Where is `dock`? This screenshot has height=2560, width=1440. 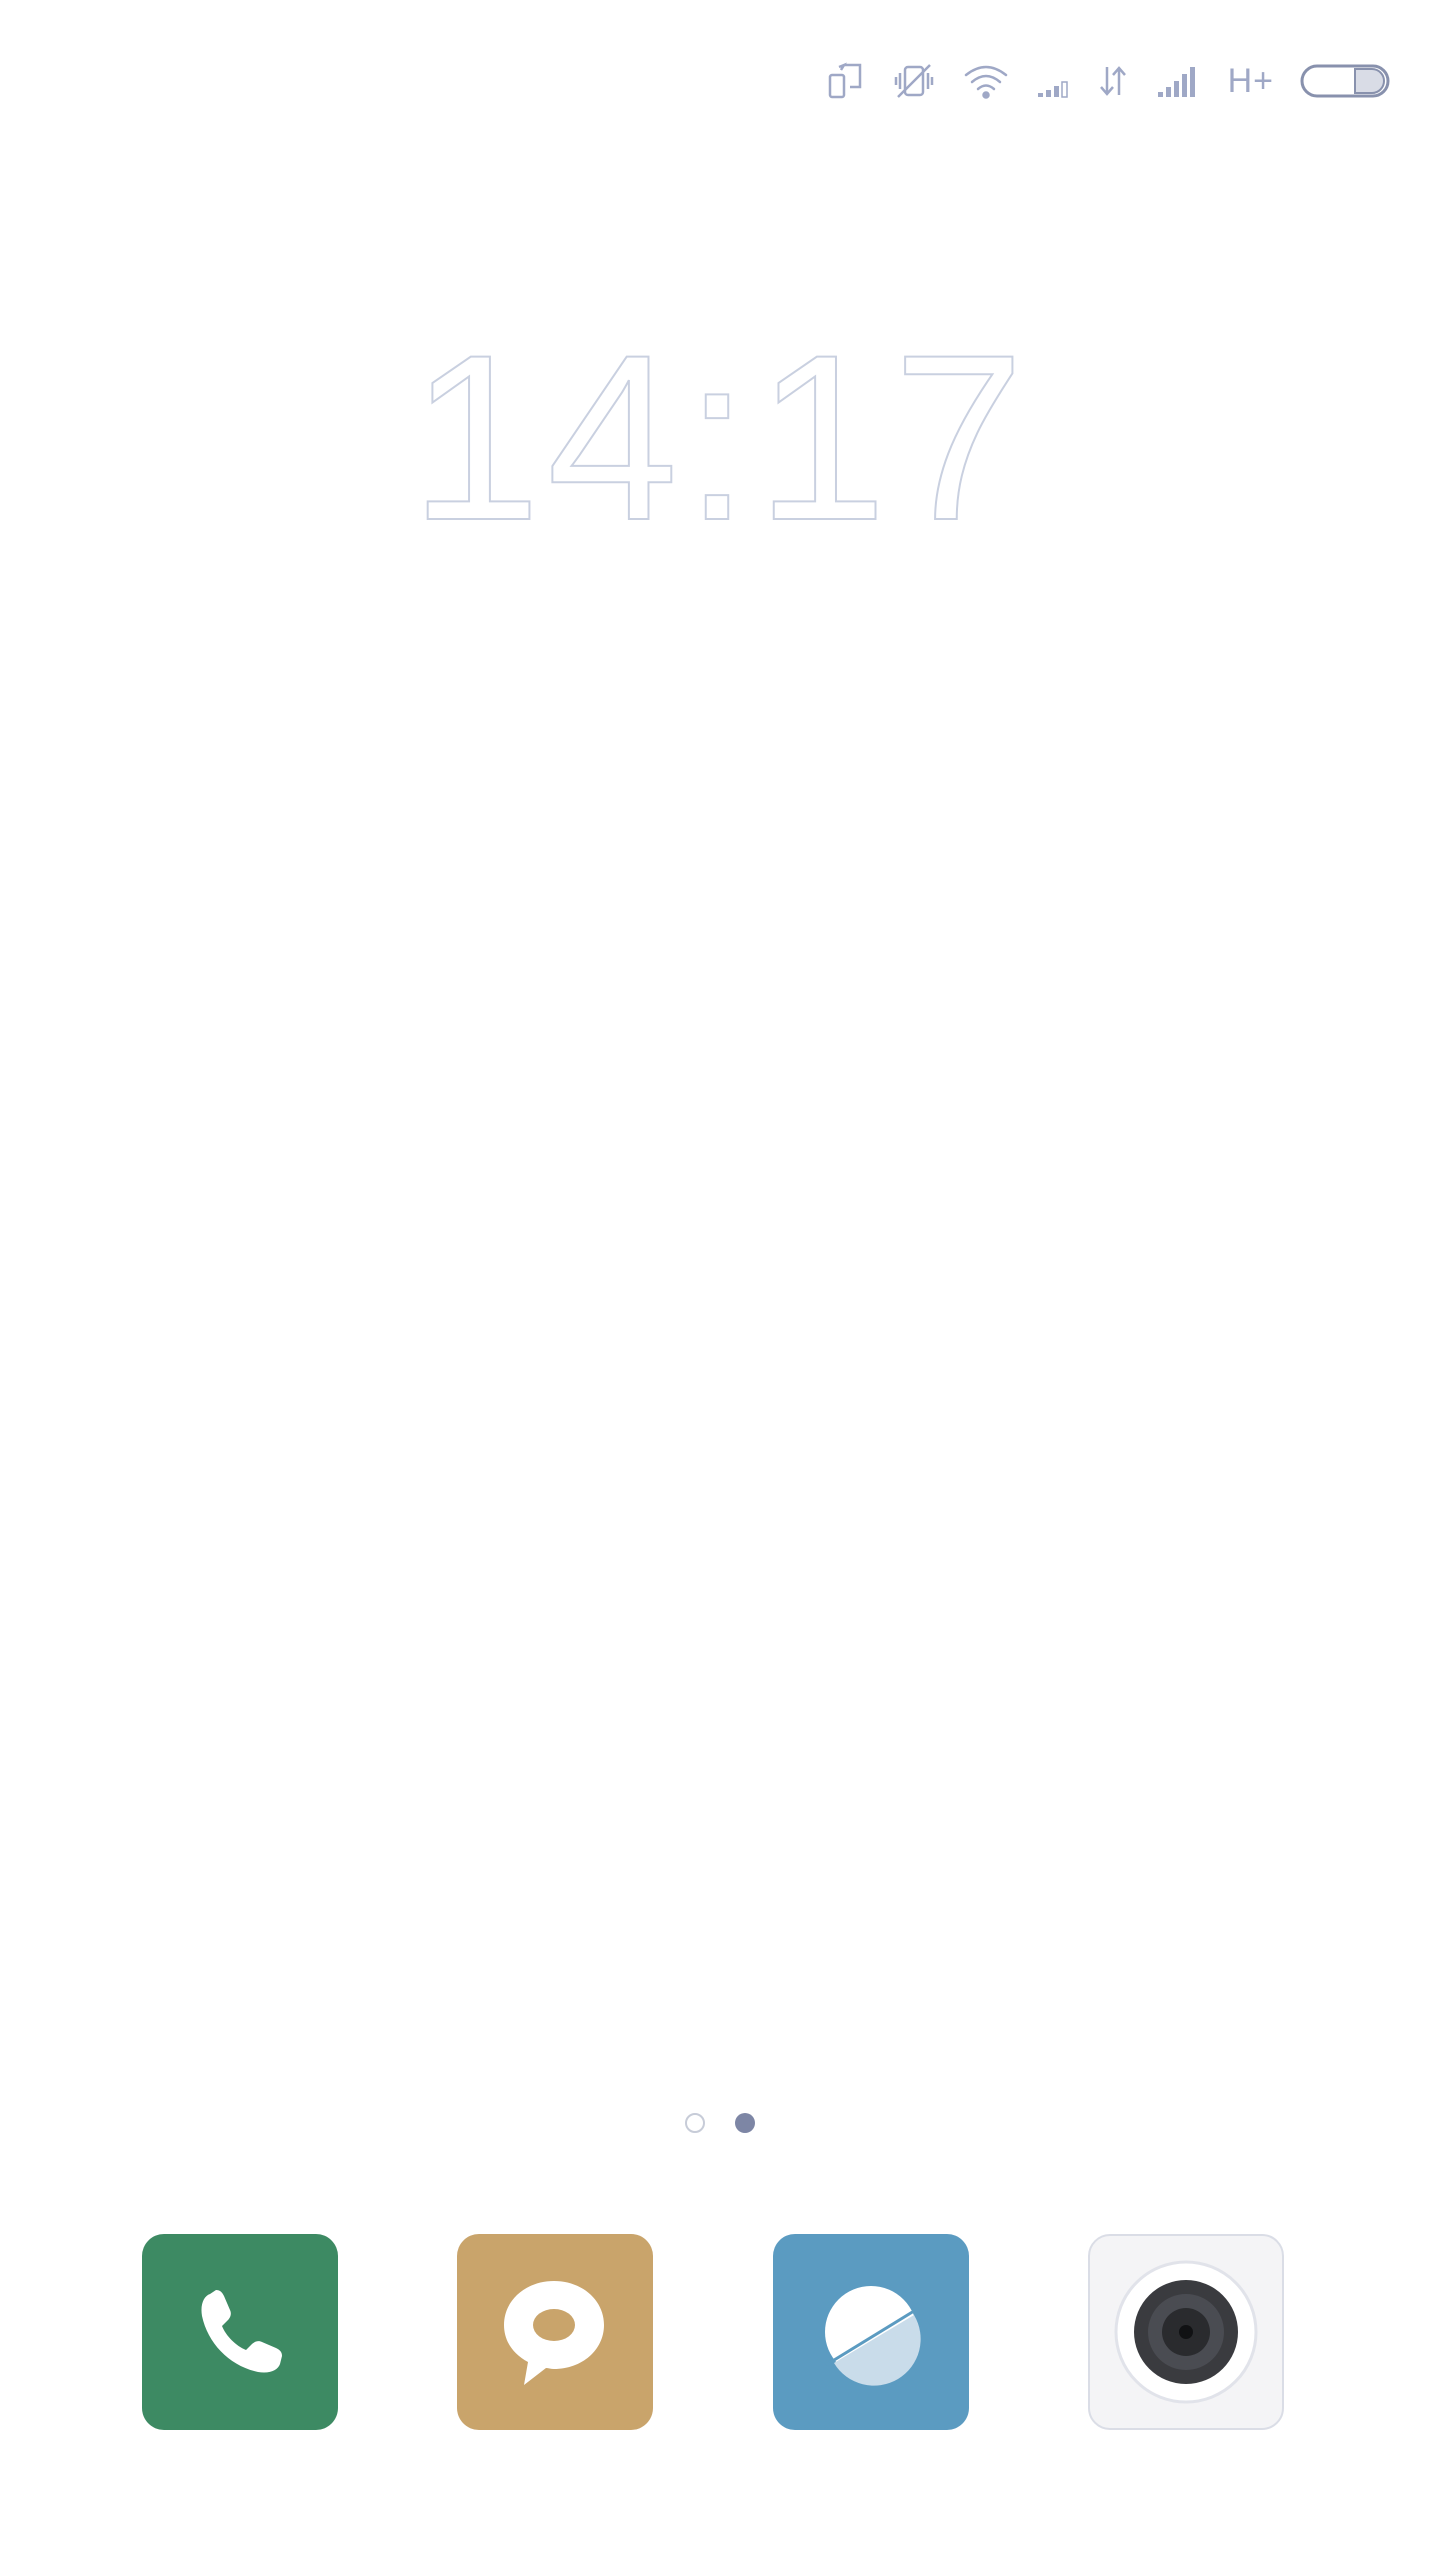
dock is located at coordinates (720, 2334).